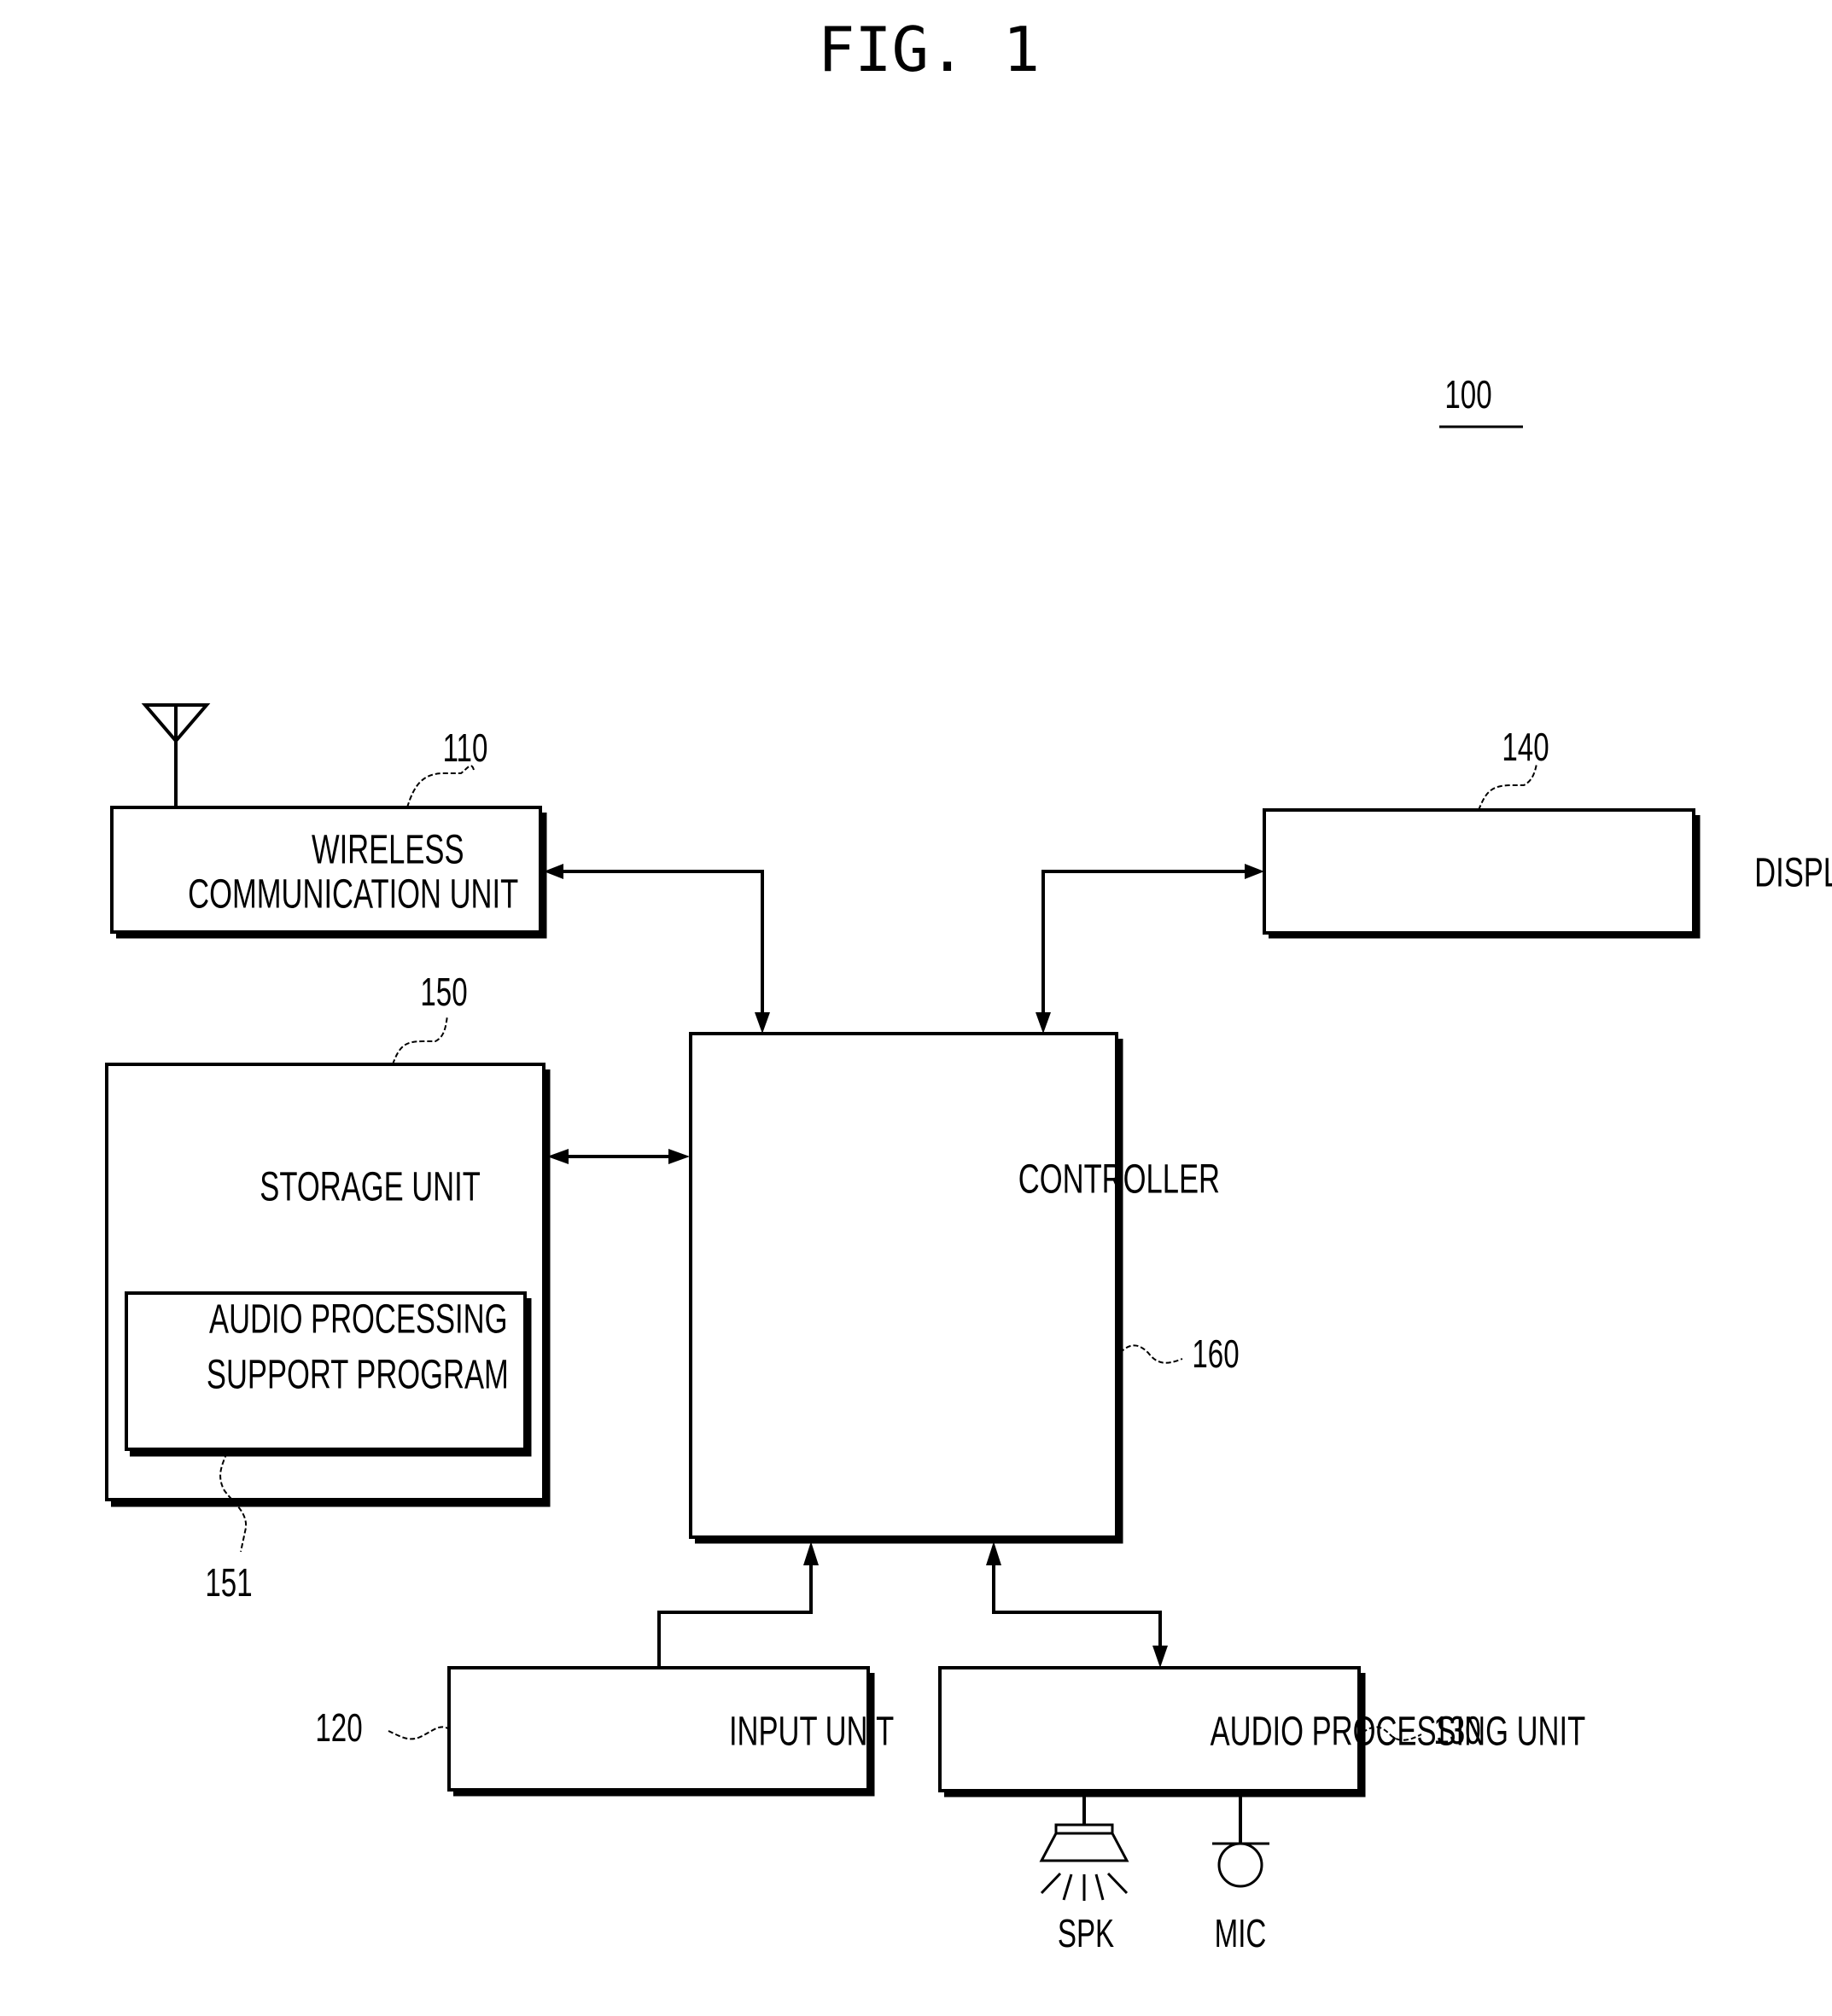 Image resolution: width=1832 pixels, height=2016 pixels. What do you see at coordinates (388, 849) in the screenshot?
I see `wireless-label-line-1: WIRELESS` at bounding box center [388, 849].